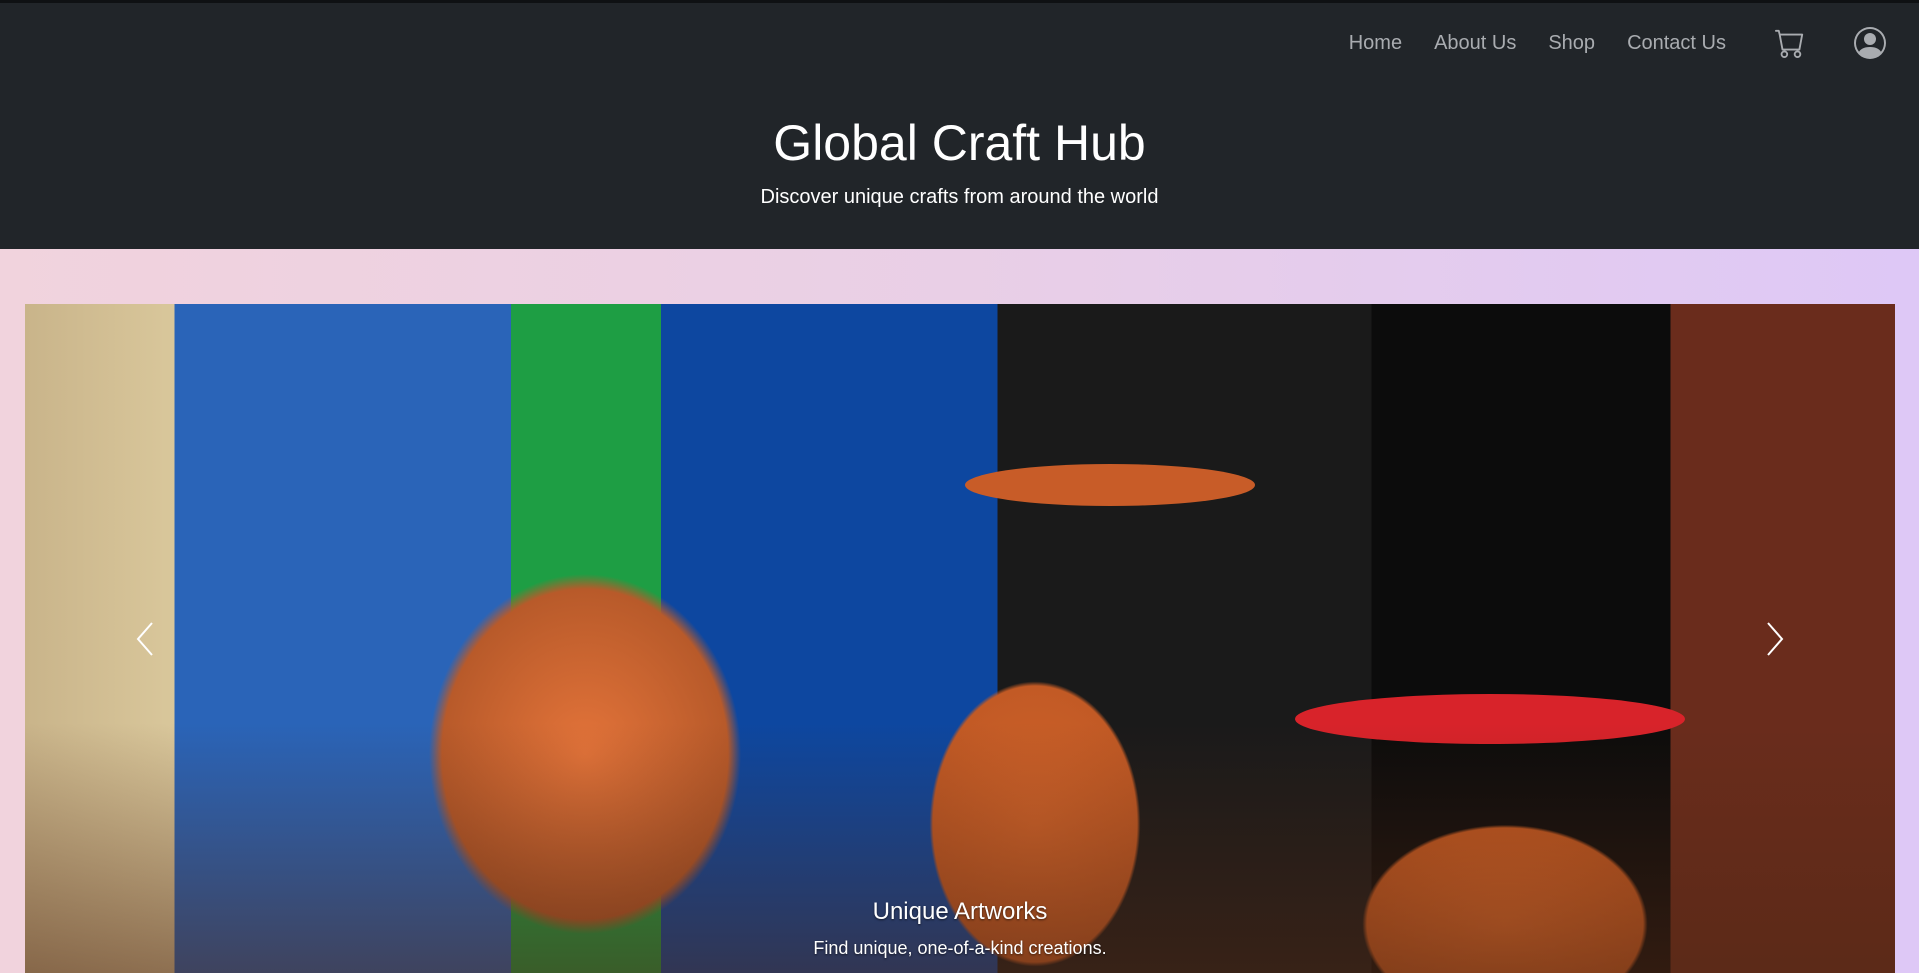 This screenshot has height=973, width=1919. I want to click on nav-contact-link: Contact Us, so click(1676, 43).